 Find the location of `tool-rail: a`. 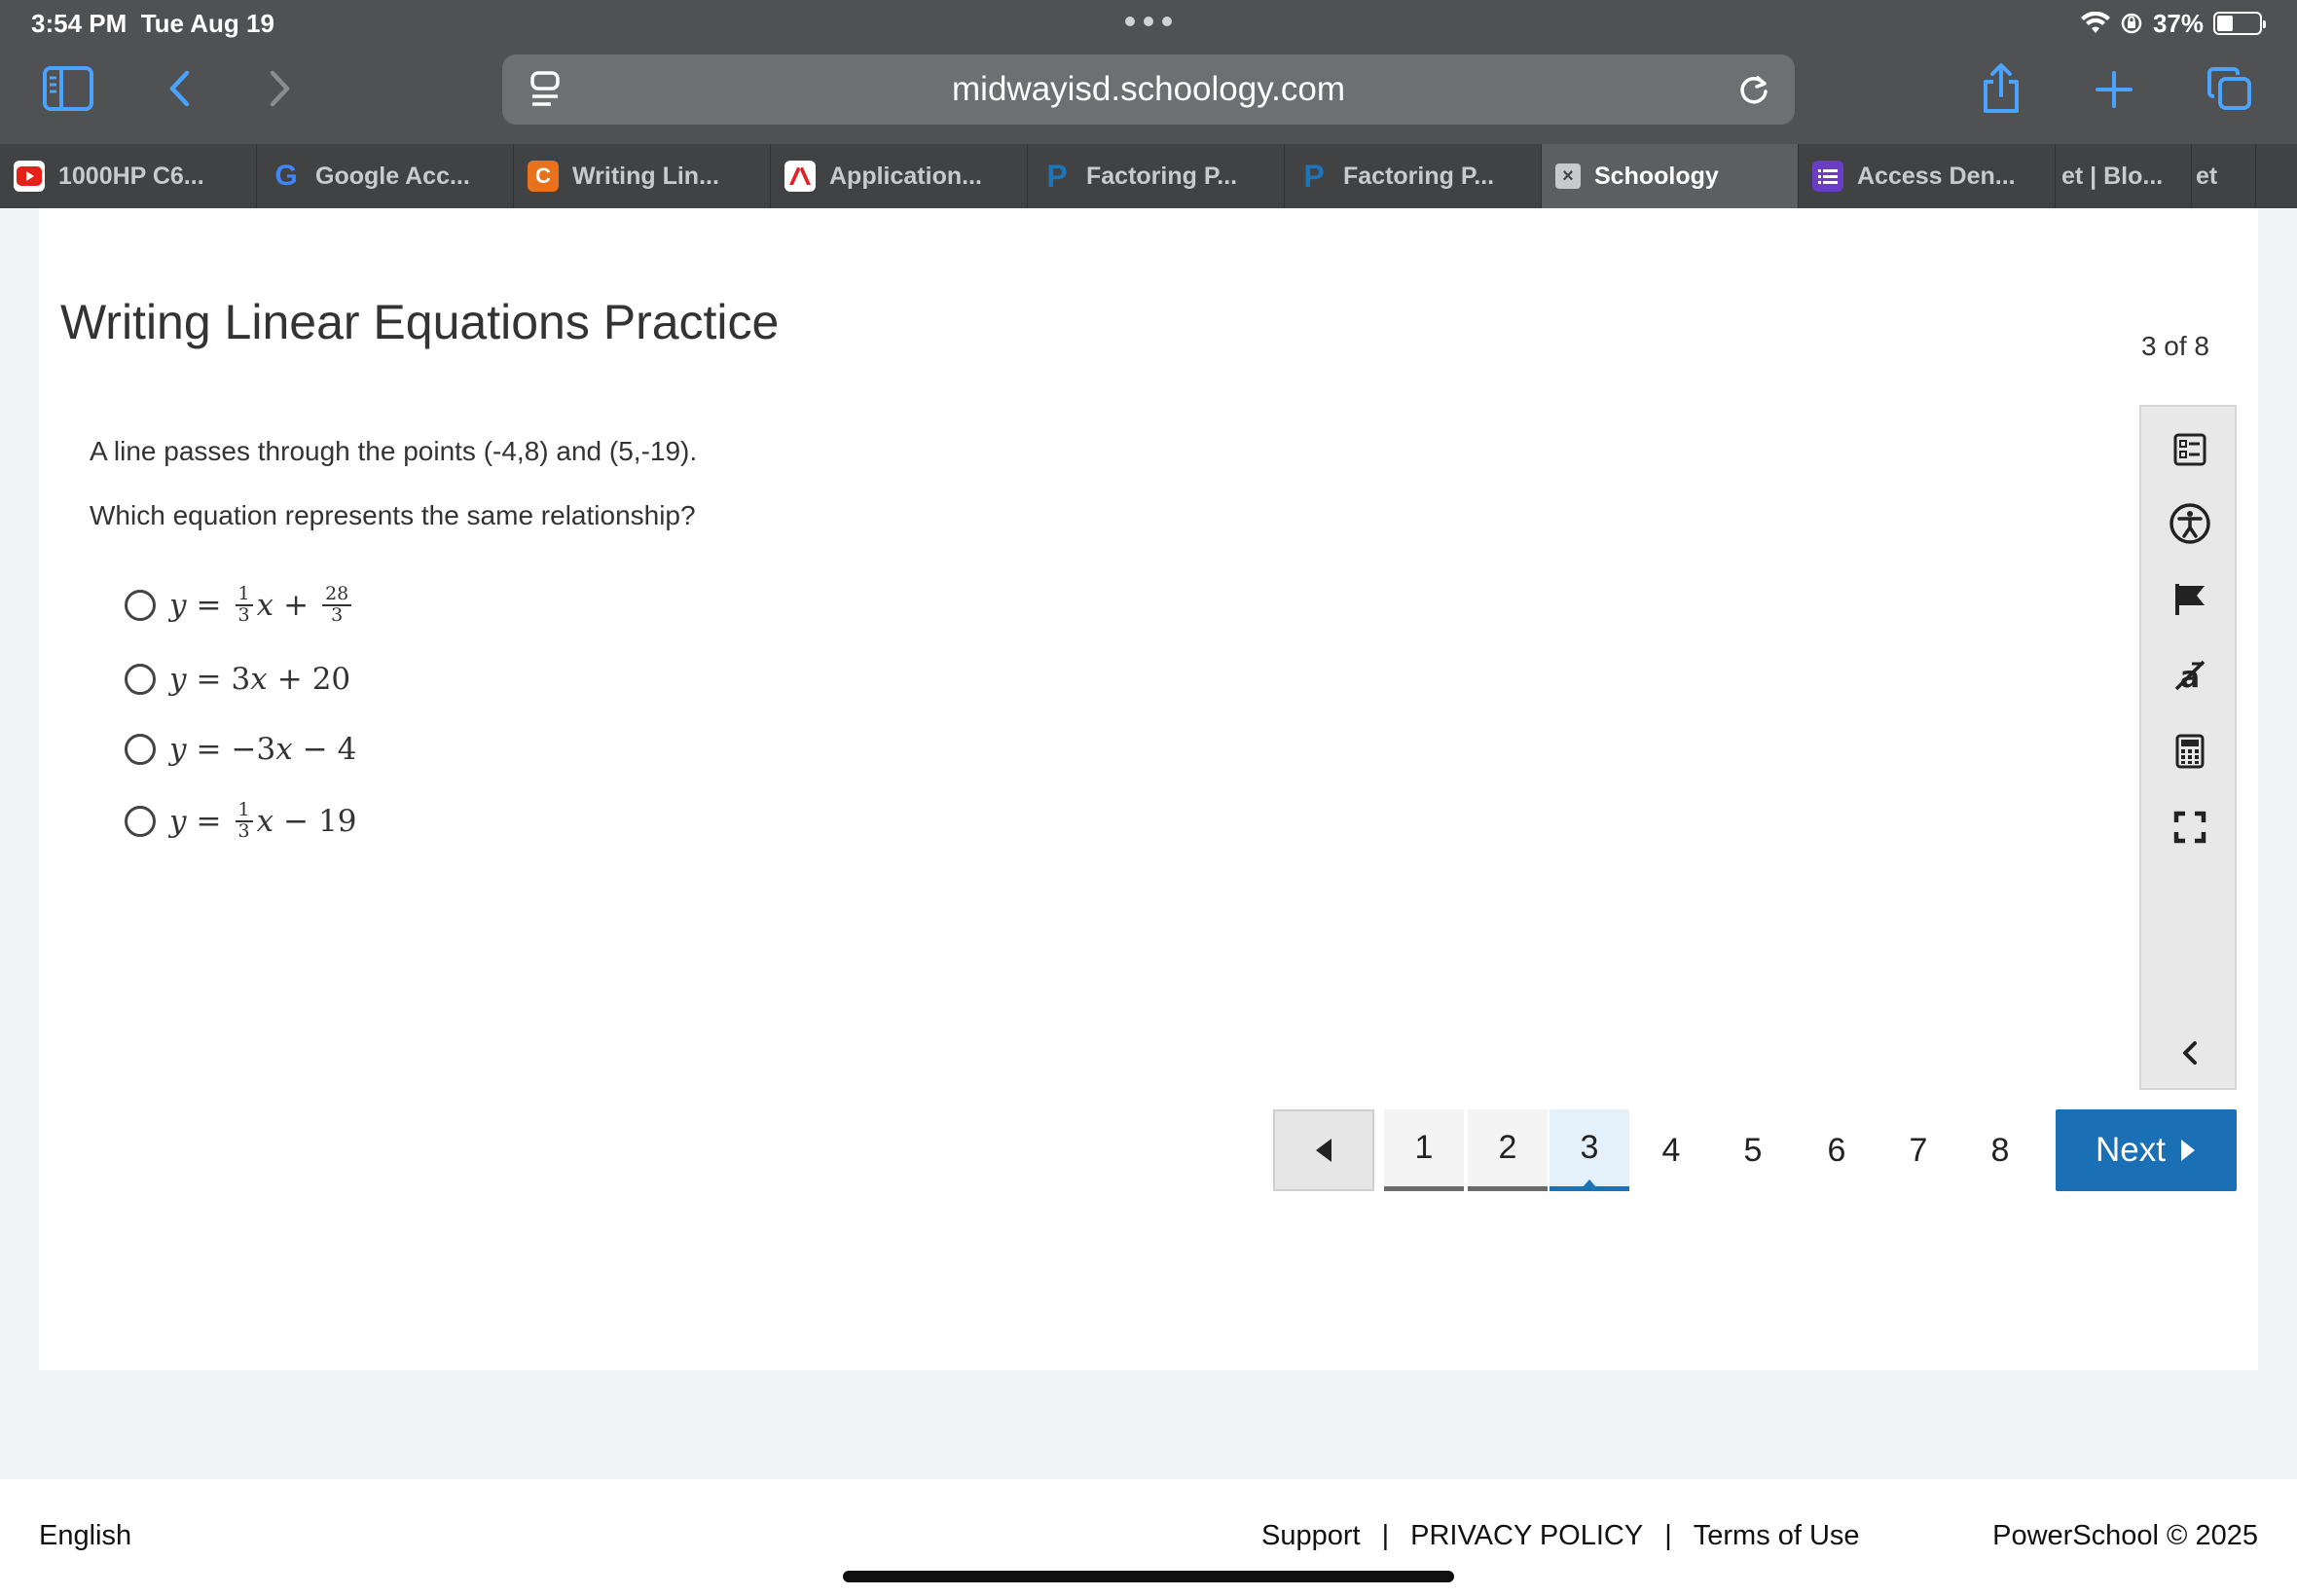

tool-rail: a is located at coordinates (2188, 747).